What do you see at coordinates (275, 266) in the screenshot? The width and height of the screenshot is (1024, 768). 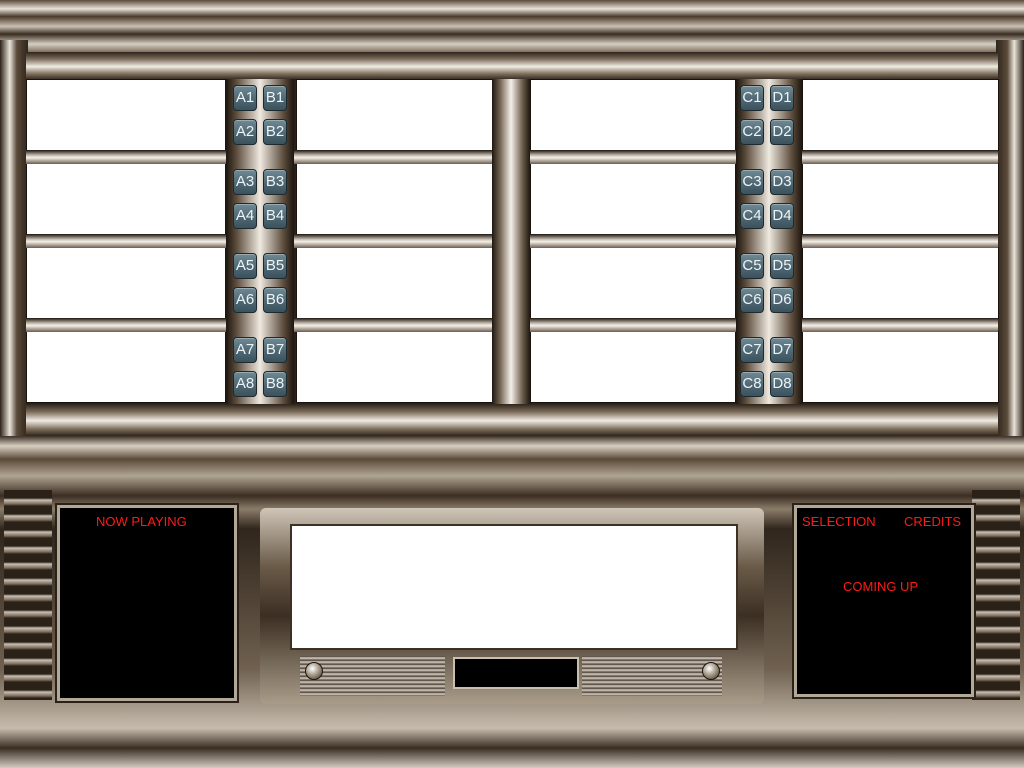 I see `selection-button-b5: B5` at bounding box center [275, 266].